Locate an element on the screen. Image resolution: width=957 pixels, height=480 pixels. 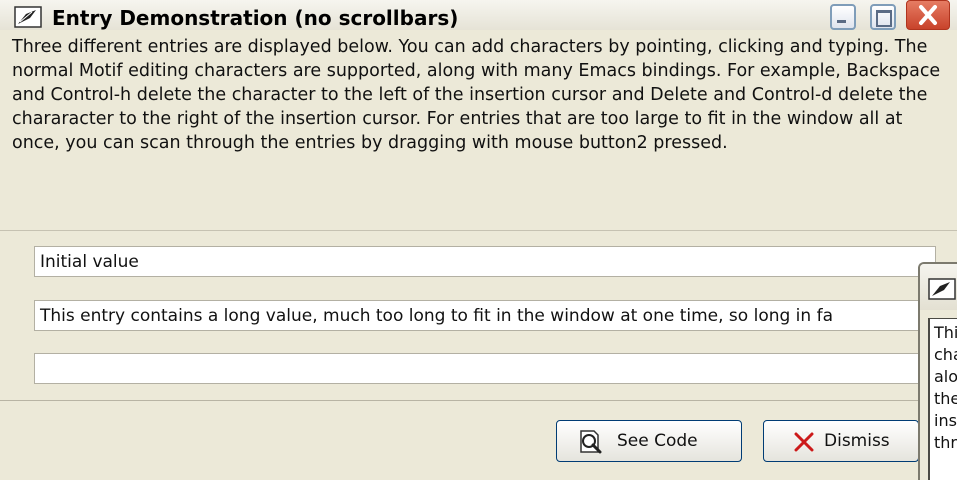
separator is located at coordinates (478, 230).